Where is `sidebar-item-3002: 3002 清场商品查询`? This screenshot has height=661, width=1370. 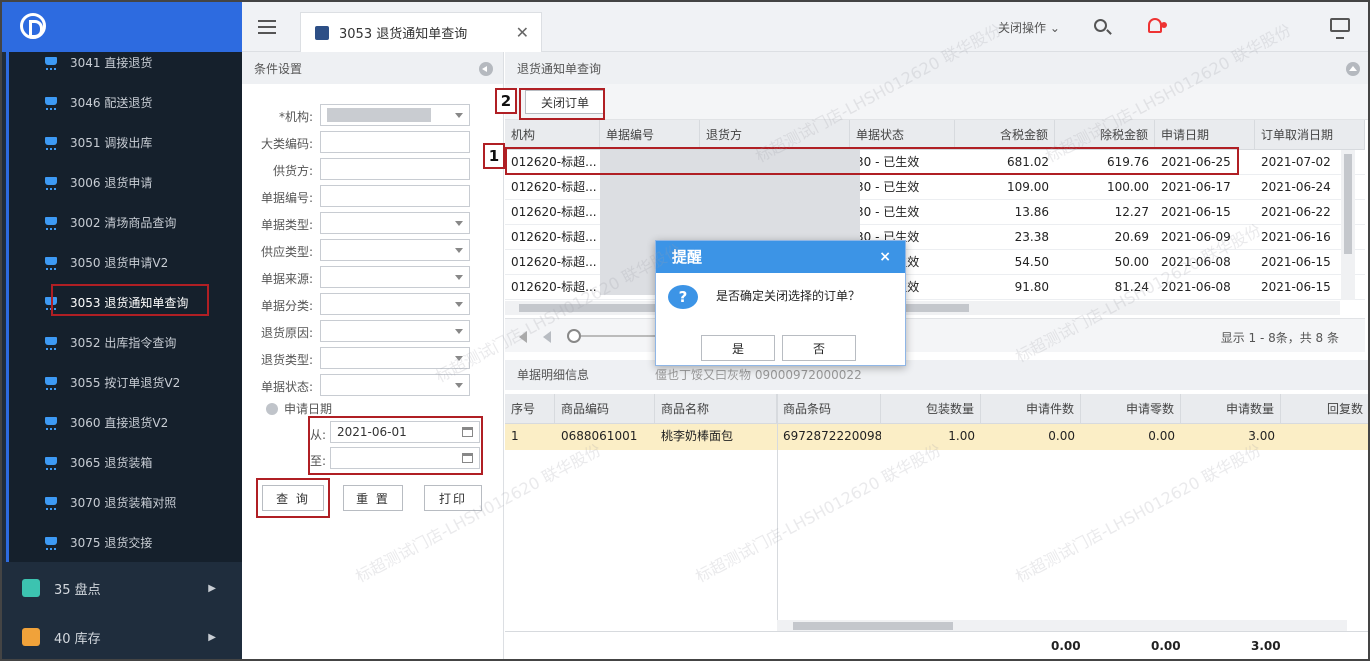 sidebar-item-3002: 3002 清场商品查询 is located at coordinates (110, 222).